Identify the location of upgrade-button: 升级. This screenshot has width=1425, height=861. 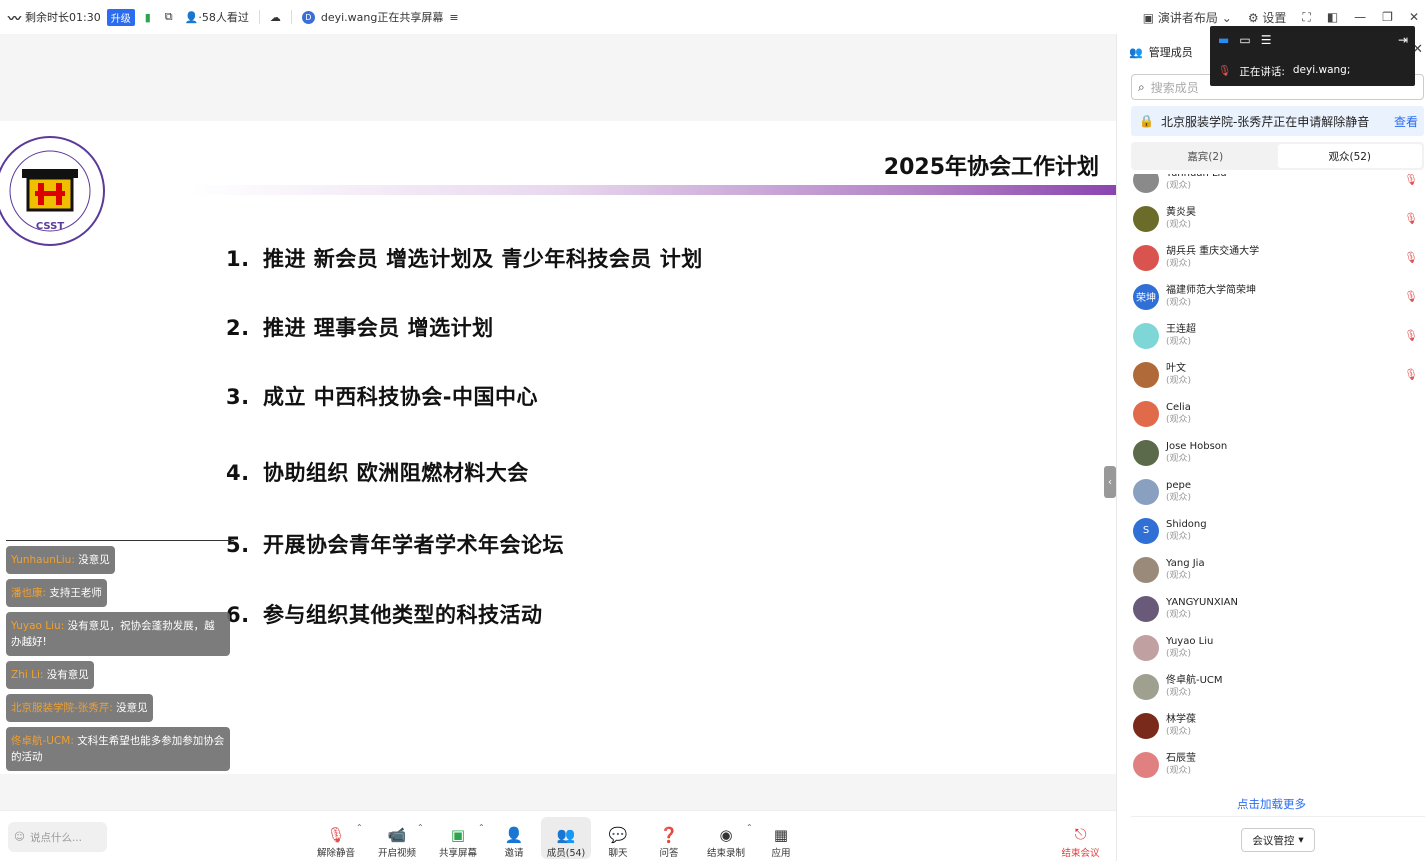
(120, 17).